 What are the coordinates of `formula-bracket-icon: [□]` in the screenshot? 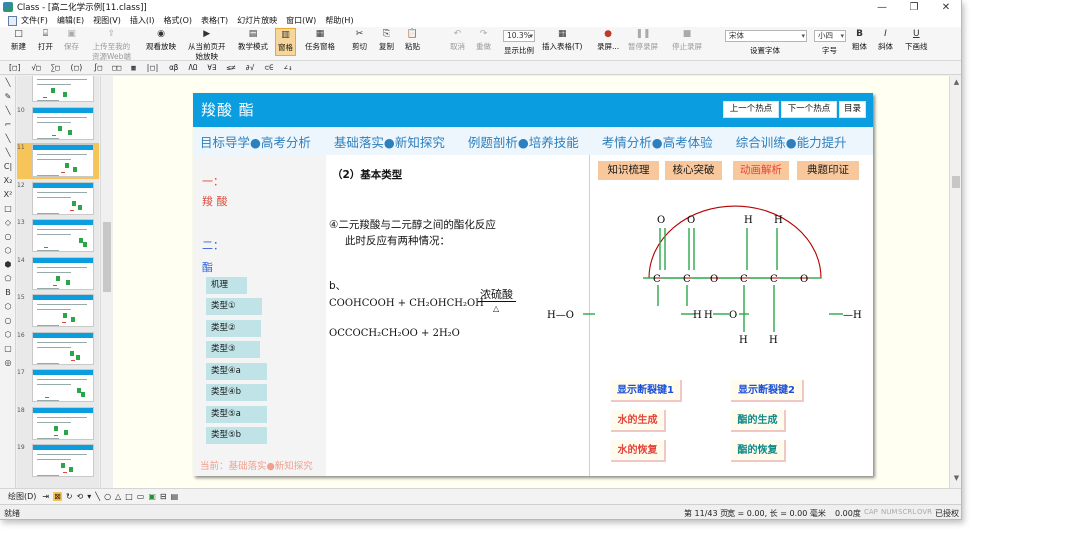 It's located at (15, 67).